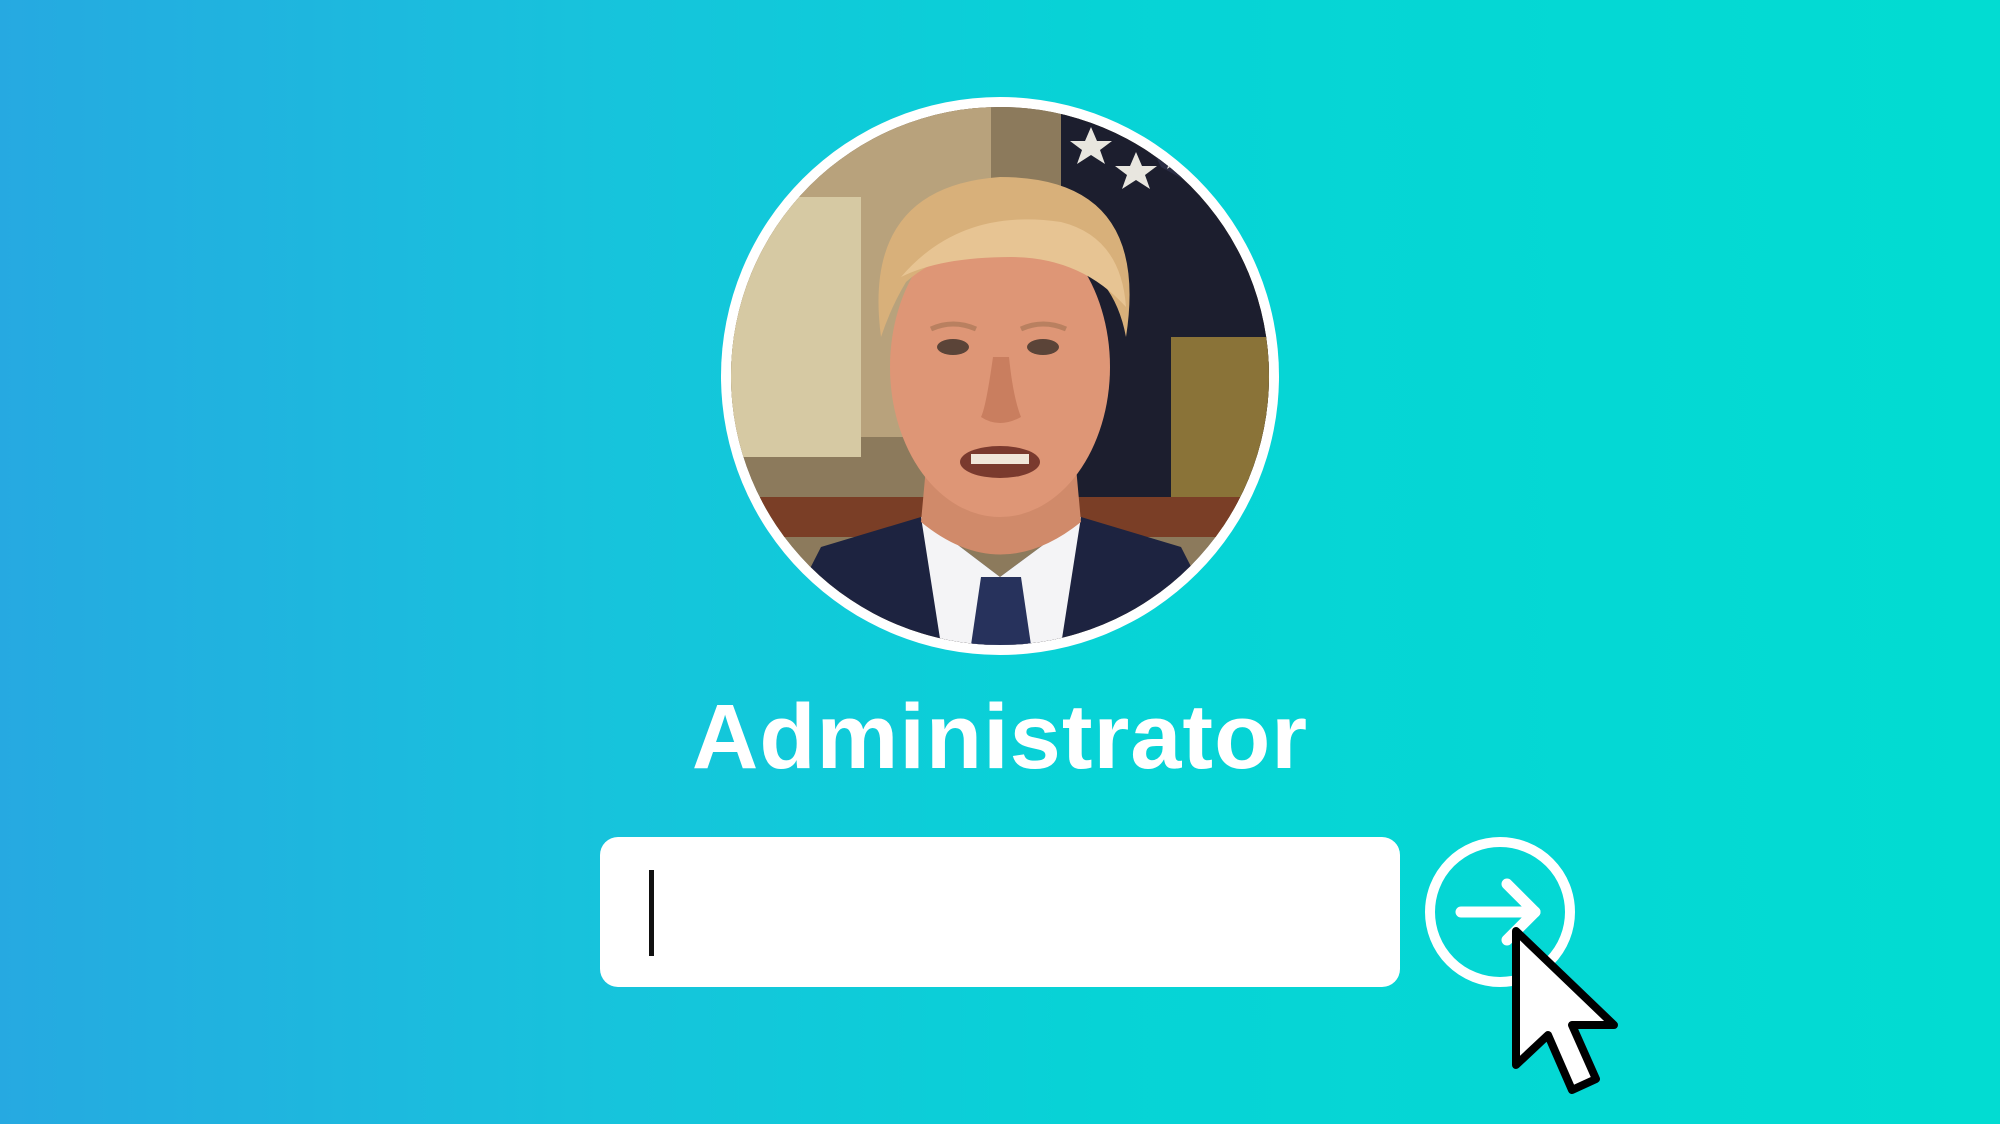 This screenshot has height=1124, width=2000. What do you see at coordinates (1000, 912) in the screenshot?
I see `password-input` at bounding box center [1000, 912].